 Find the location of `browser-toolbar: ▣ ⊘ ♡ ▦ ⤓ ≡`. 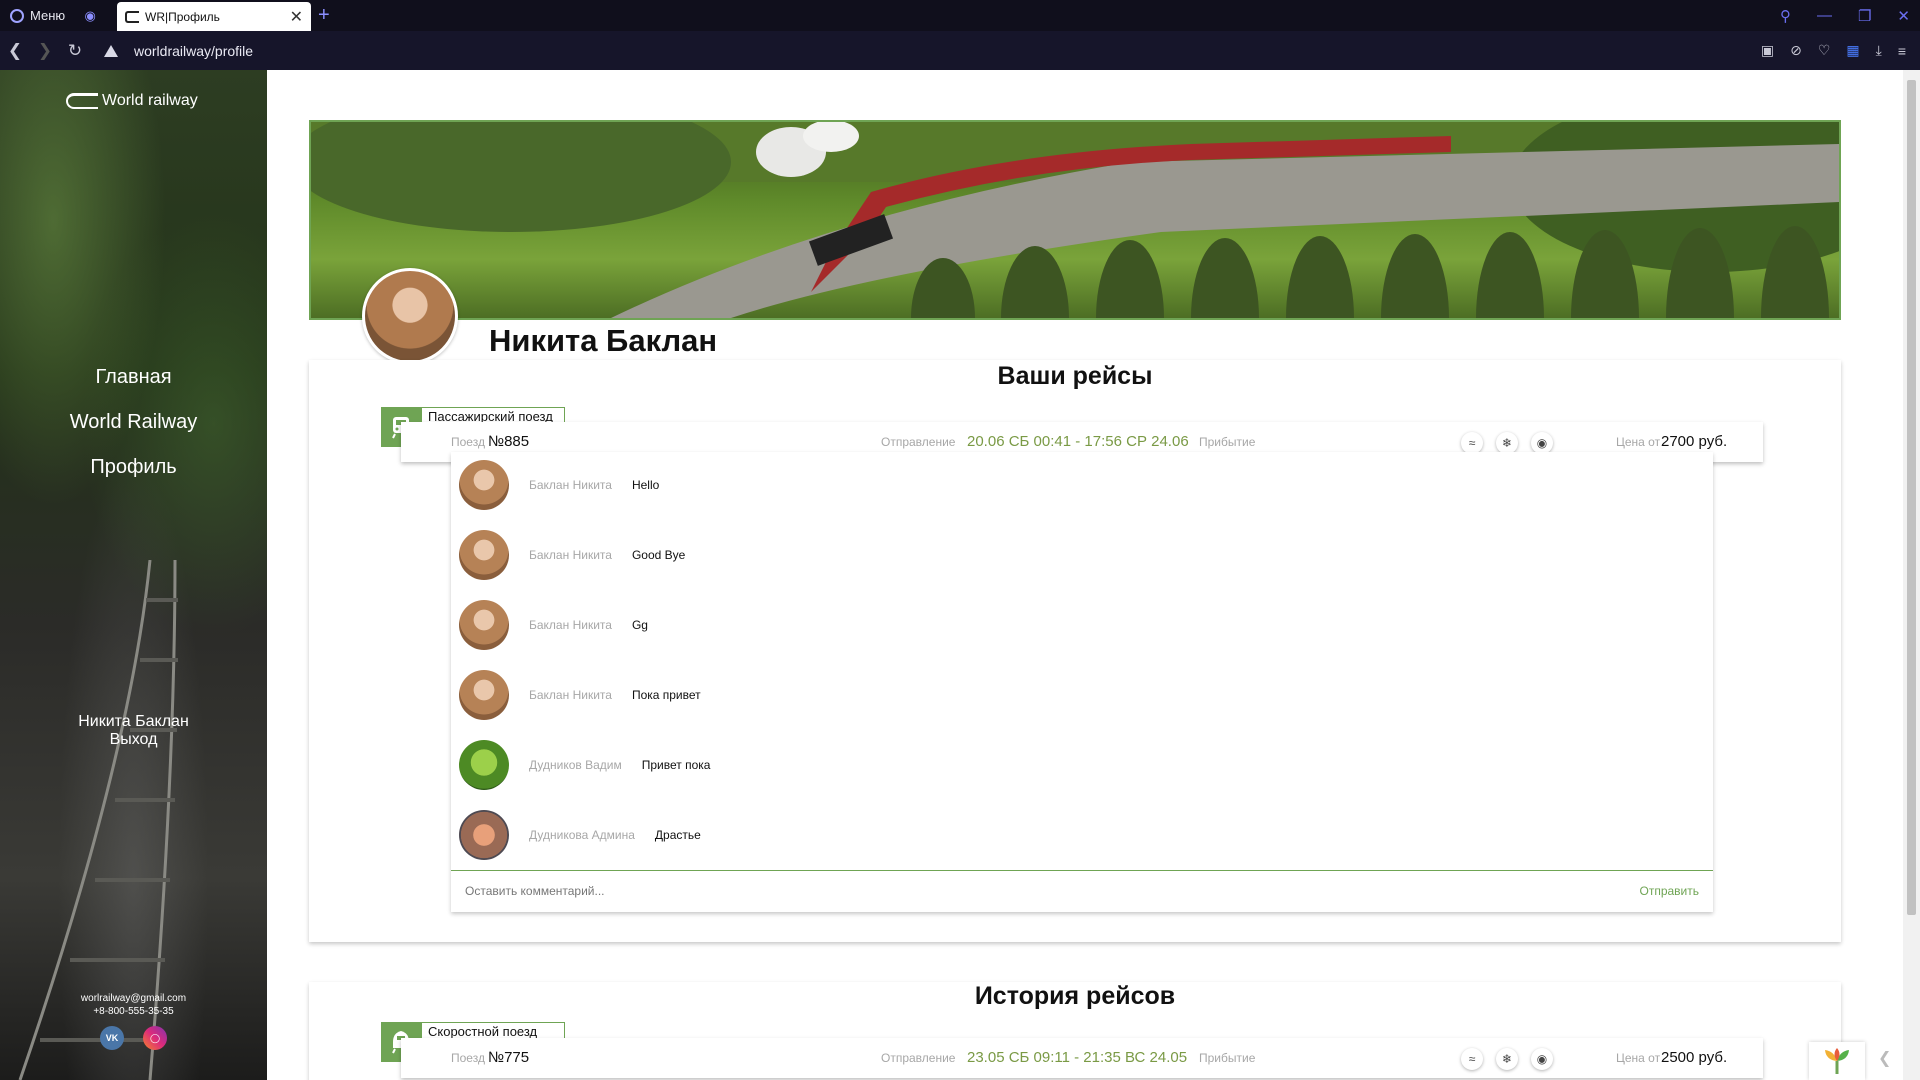

browser-toolbar: ▣ ⊘ ♡ ▦ ⤓ ≡ is located at coordinates (1833, 50).